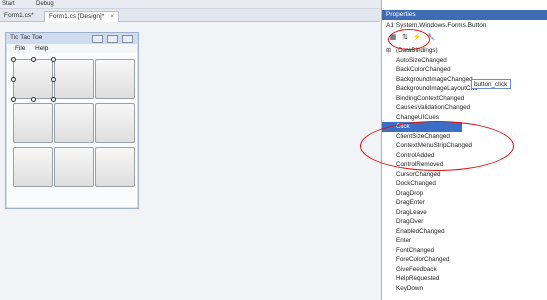  I want to click on event-row: BackColorChanged, so click(464, 70).